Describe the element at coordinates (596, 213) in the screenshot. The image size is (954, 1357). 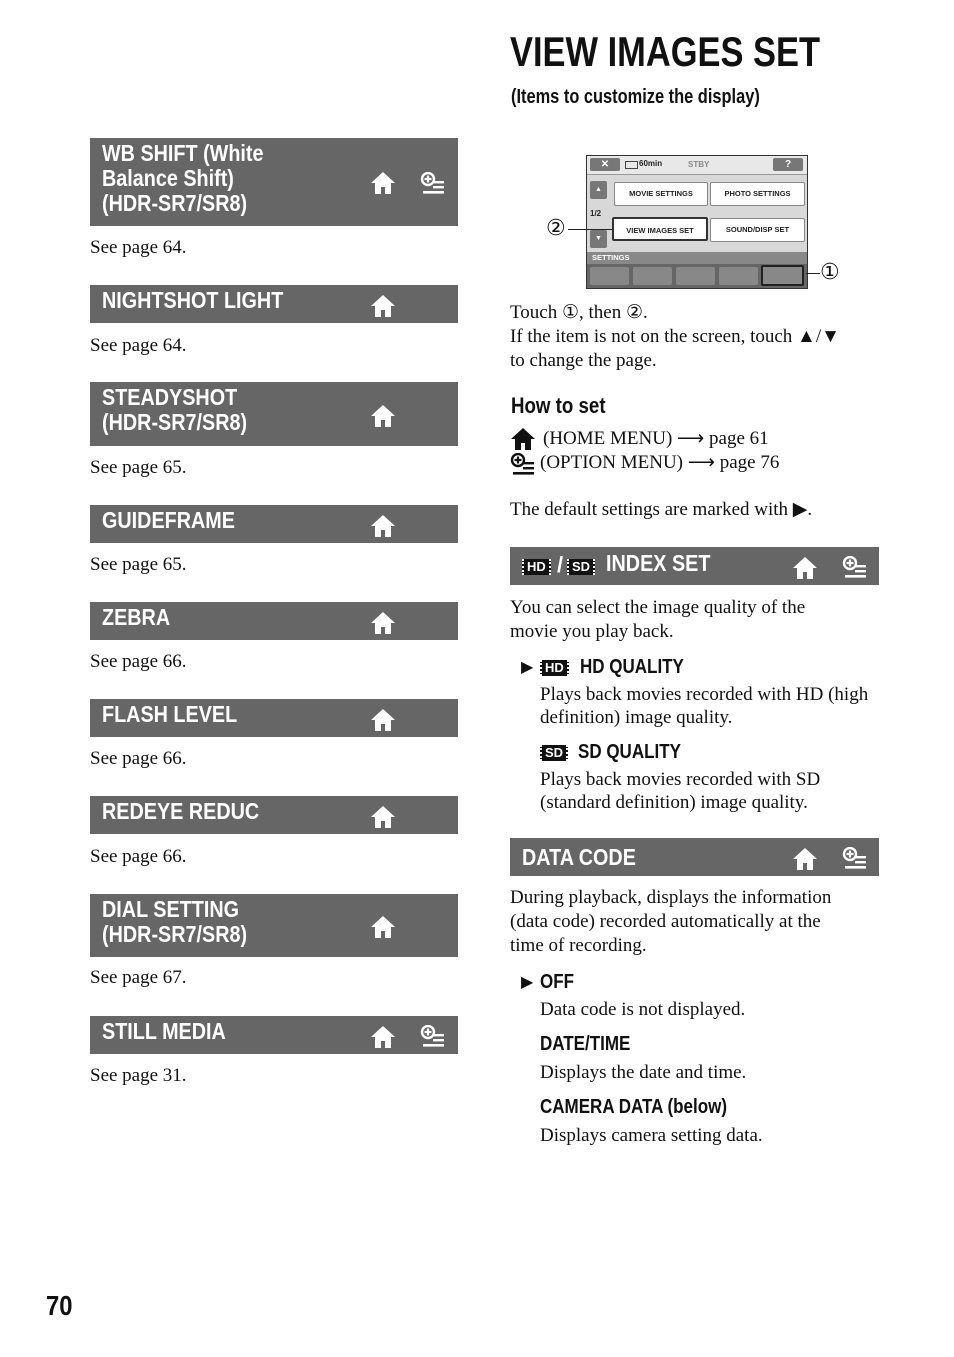
I see `page-indicator: 1/2` at that location.